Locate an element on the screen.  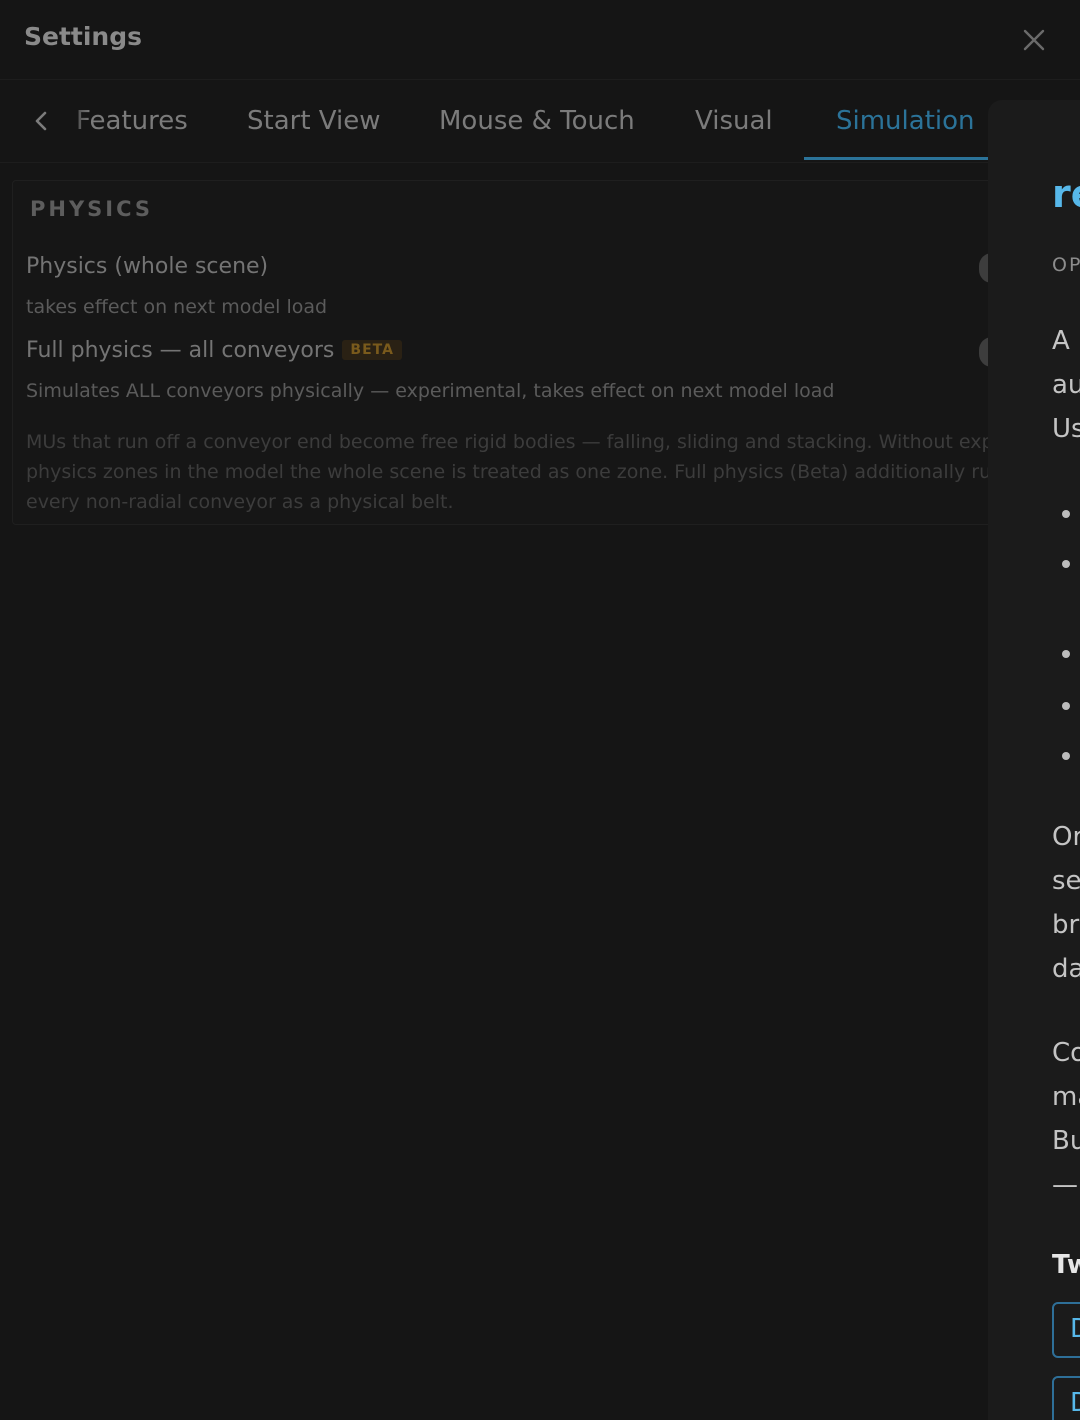
beta-badge: BETA is located at coordinates (372, 350).